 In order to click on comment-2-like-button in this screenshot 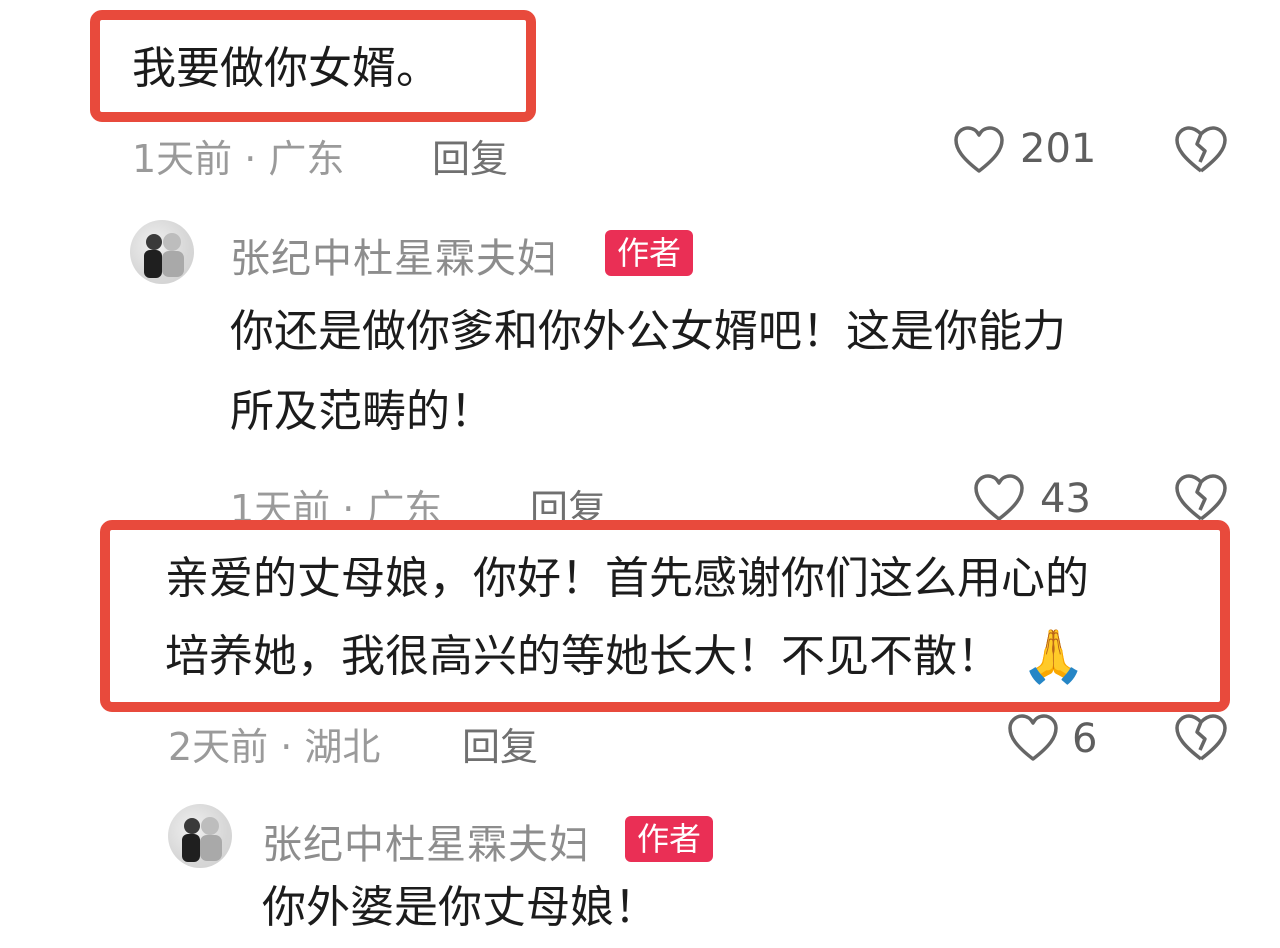, I will do `click(999, 498)`.